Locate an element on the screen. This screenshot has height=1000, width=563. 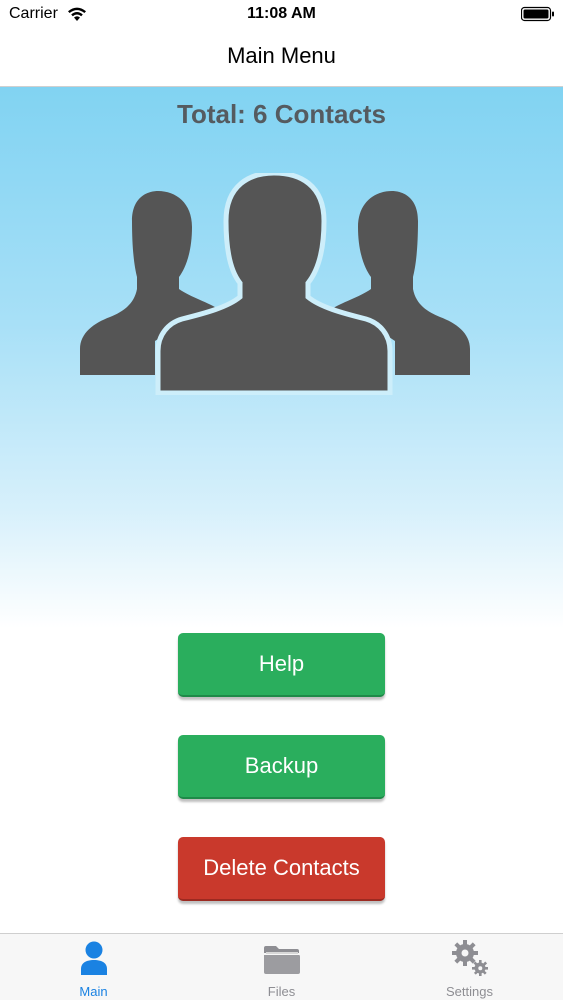
person-icon is located at coordinates (93, 958).